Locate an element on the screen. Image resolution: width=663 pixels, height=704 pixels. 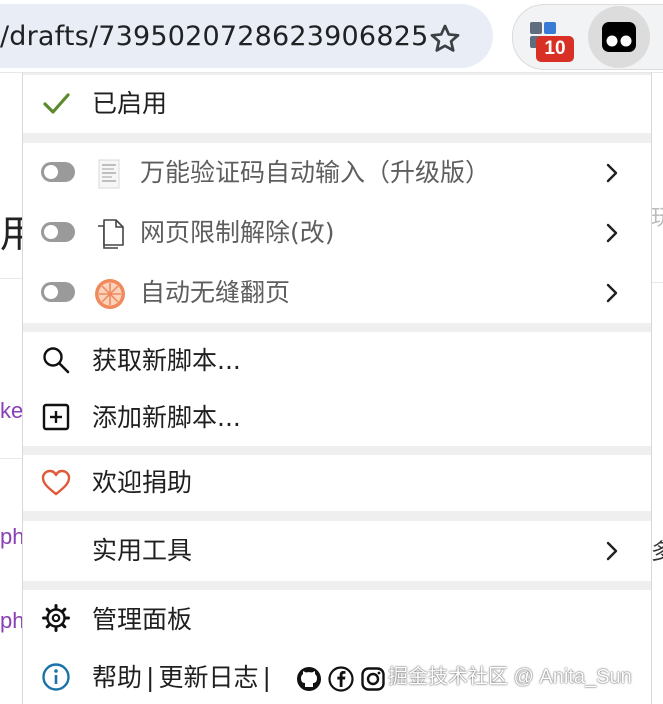
browser-toolbar: /drafts/7395020728623906825 10 is located at coordinates (331, 36).